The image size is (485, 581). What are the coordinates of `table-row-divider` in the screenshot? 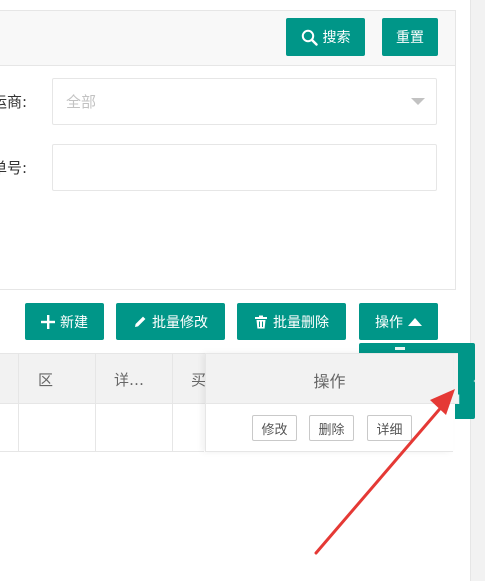 It's located at (102, 451).